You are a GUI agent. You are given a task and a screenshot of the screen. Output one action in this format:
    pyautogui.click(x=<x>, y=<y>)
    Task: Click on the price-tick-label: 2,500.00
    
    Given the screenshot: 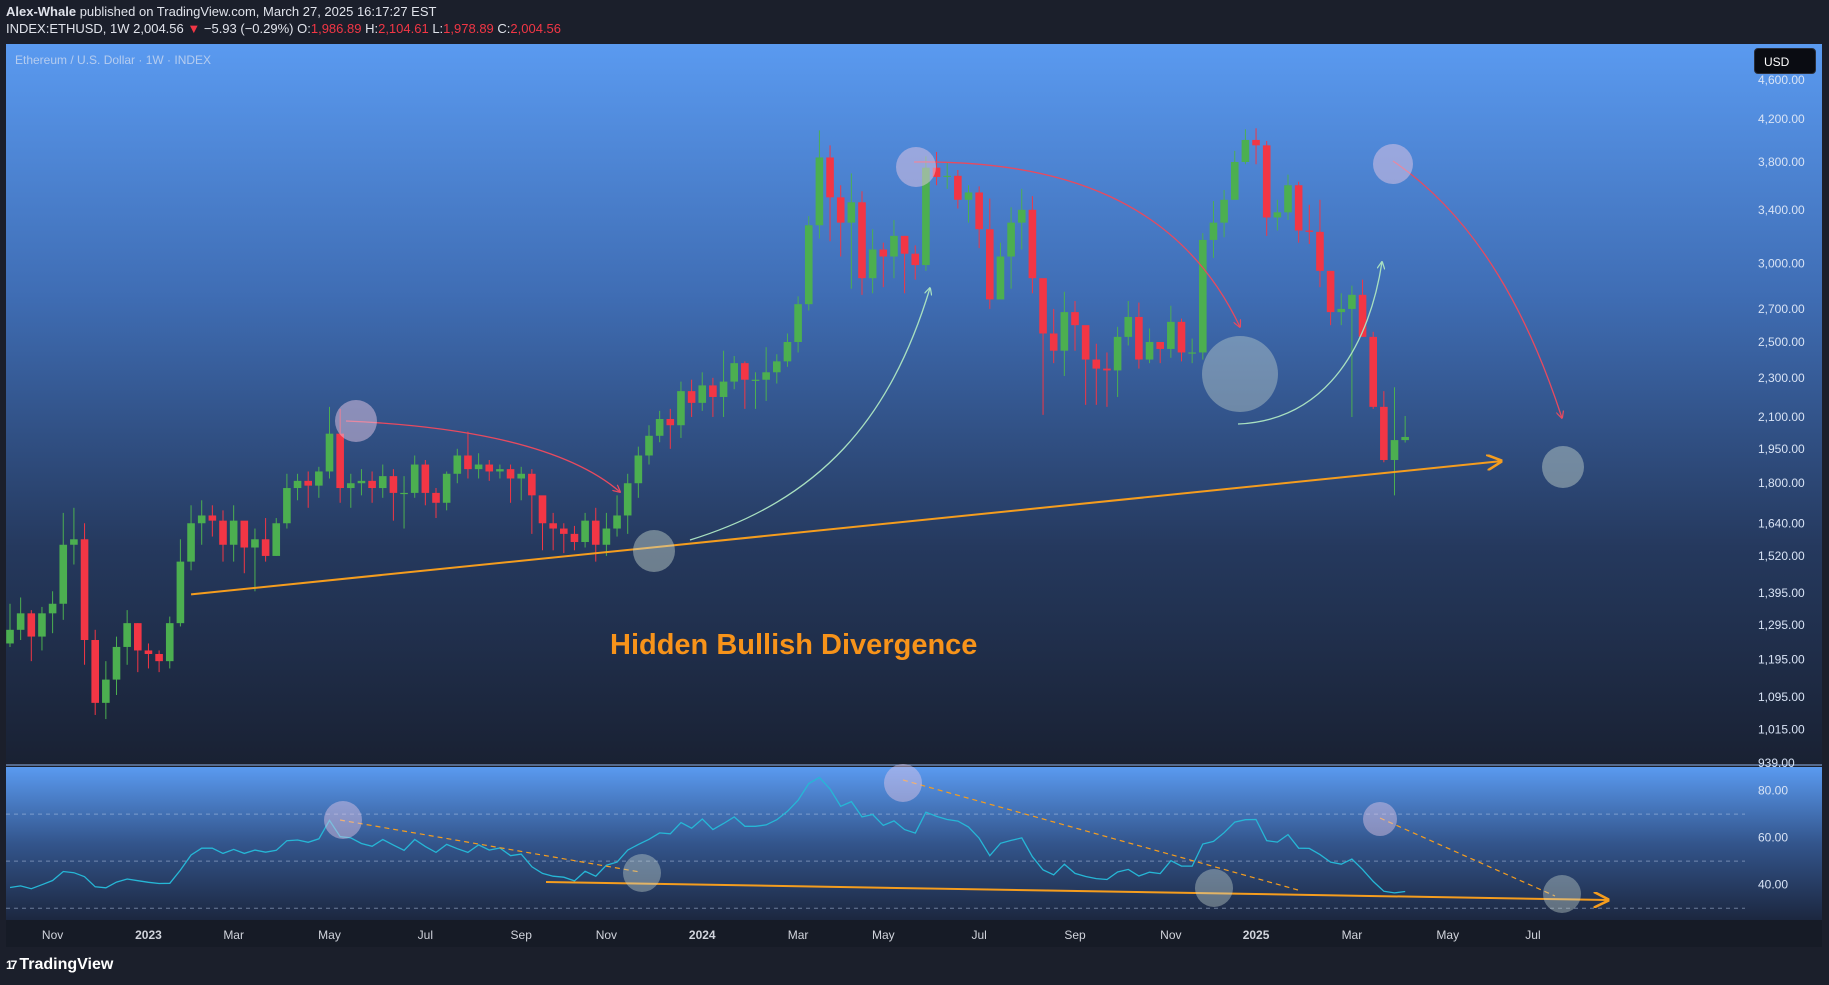 What is the action you would take?
    pyautogui.click(x=1781, y=342)
    